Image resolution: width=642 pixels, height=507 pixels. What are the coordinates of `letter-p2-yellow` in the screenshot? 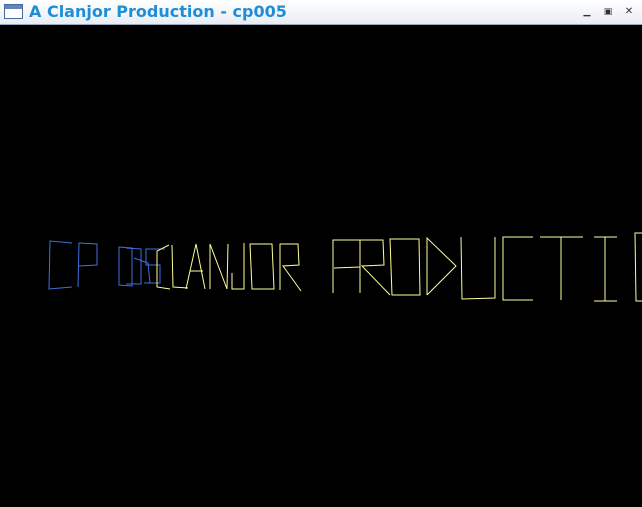 It's located at (346, 266).